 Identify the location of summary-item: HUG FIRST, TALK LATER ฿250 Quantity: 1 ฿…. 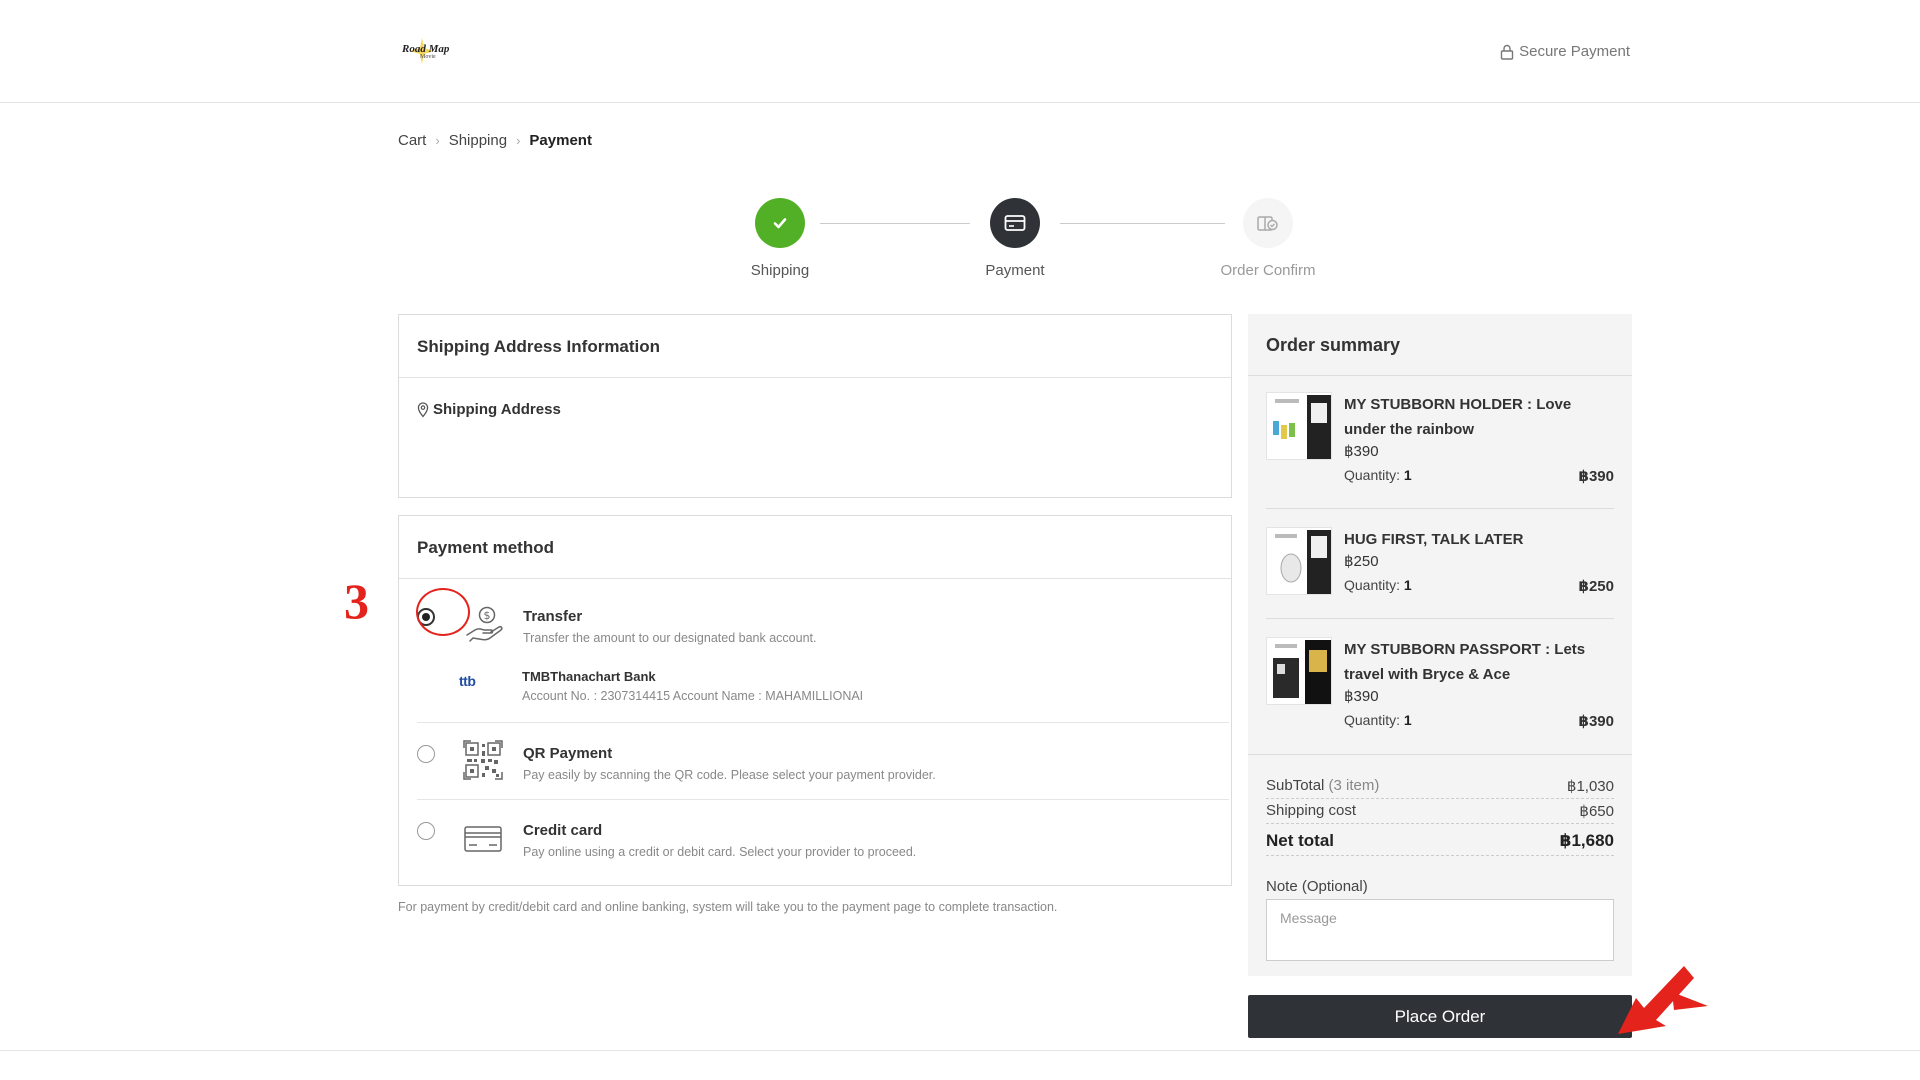
(1440, 567).